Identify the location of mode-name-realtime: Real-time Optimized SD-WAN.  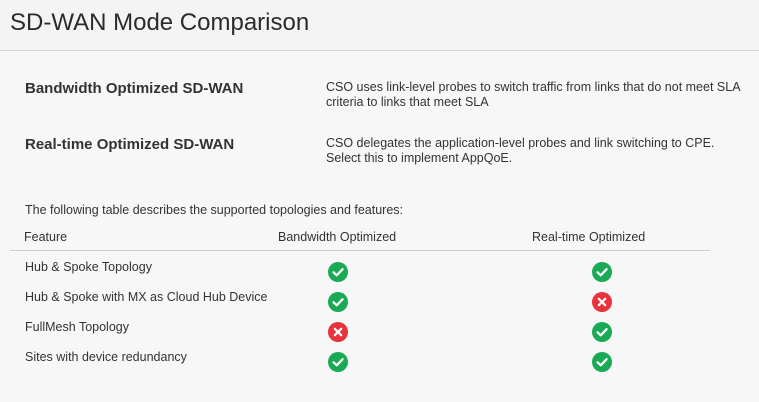
(130, 144).